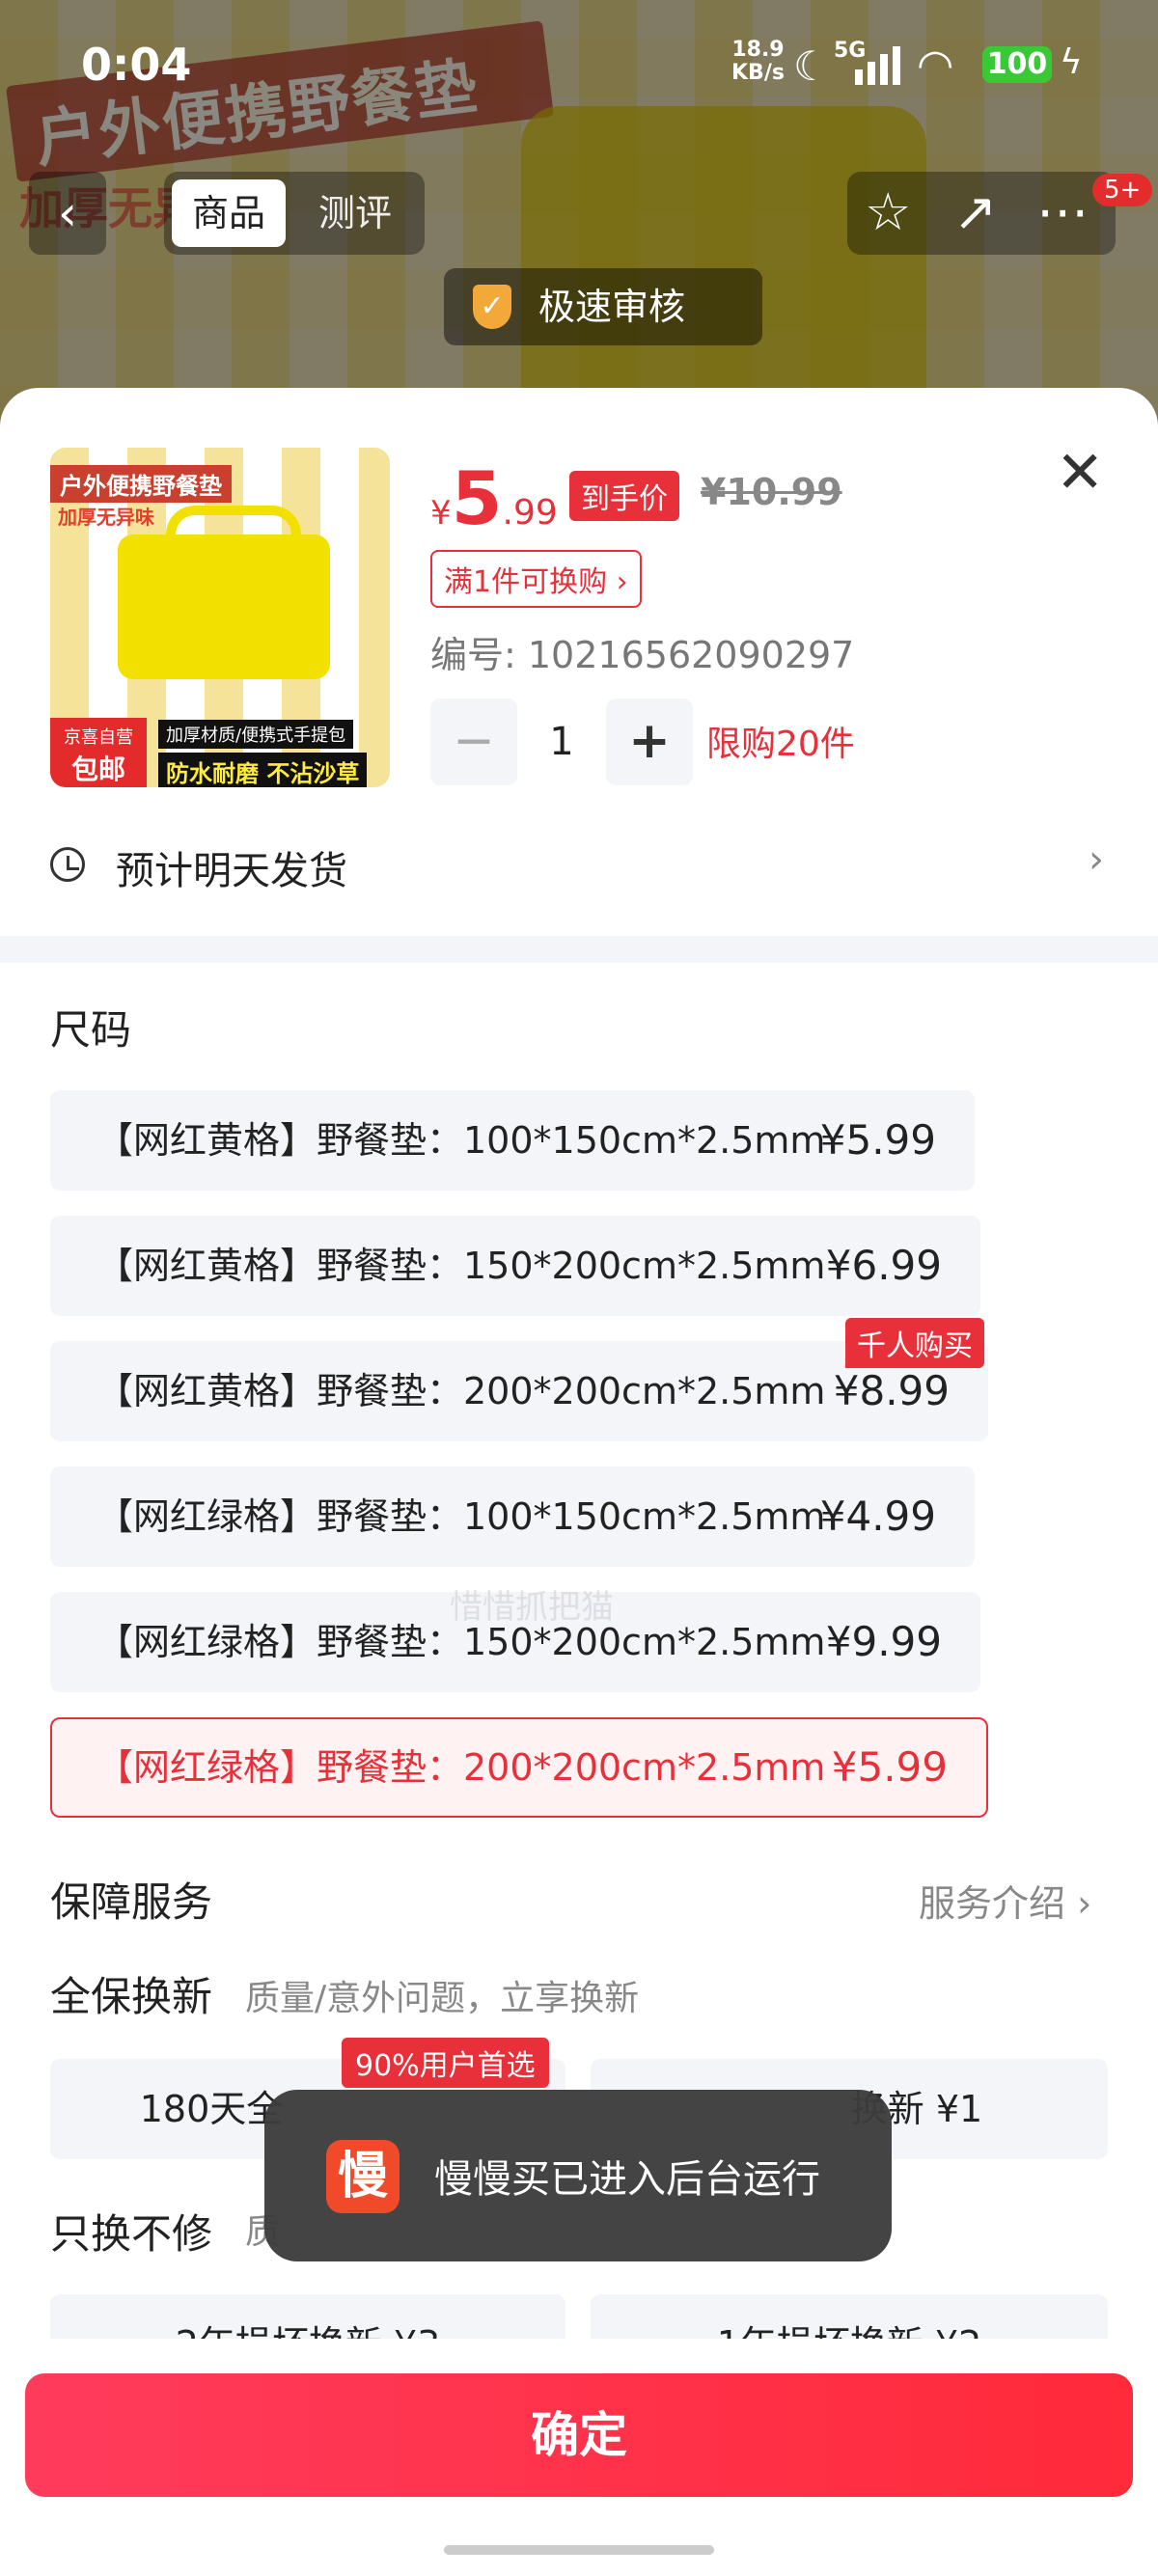  I want to click on confirm-button: 确定, so click(579, 2435).